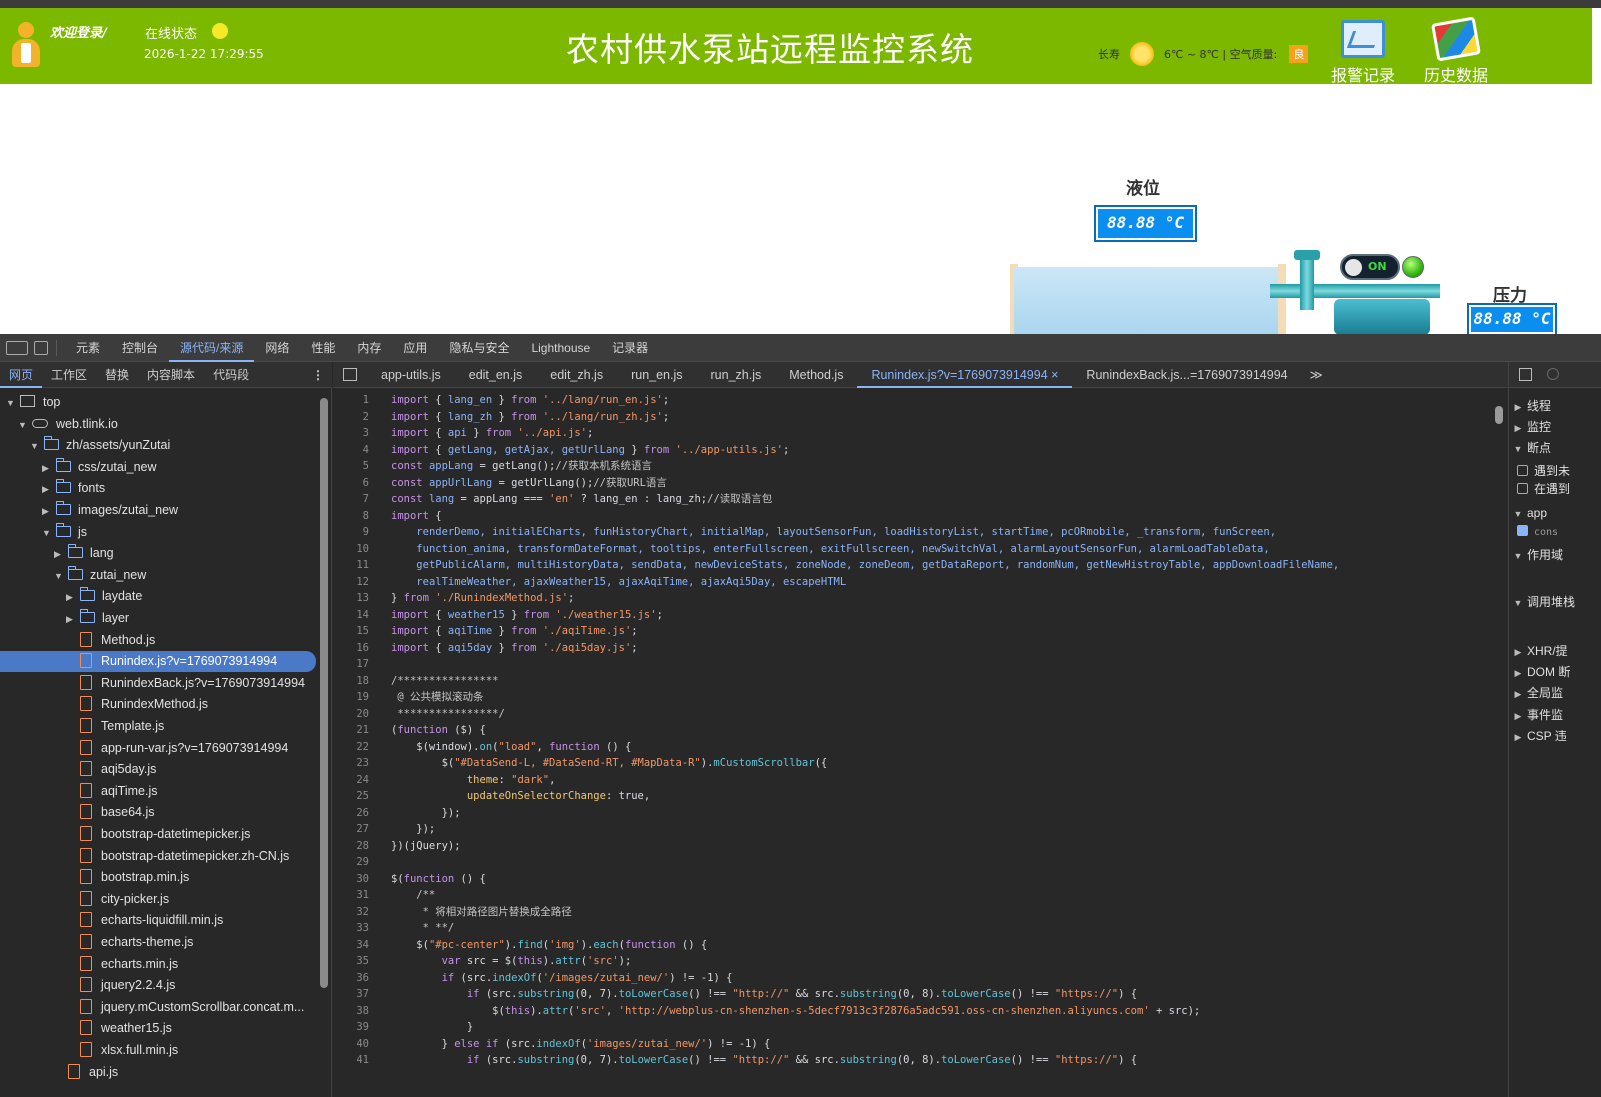 This screenshot has width=1601, height=1097. I want to click on line-number: 5, so click(362, 466).